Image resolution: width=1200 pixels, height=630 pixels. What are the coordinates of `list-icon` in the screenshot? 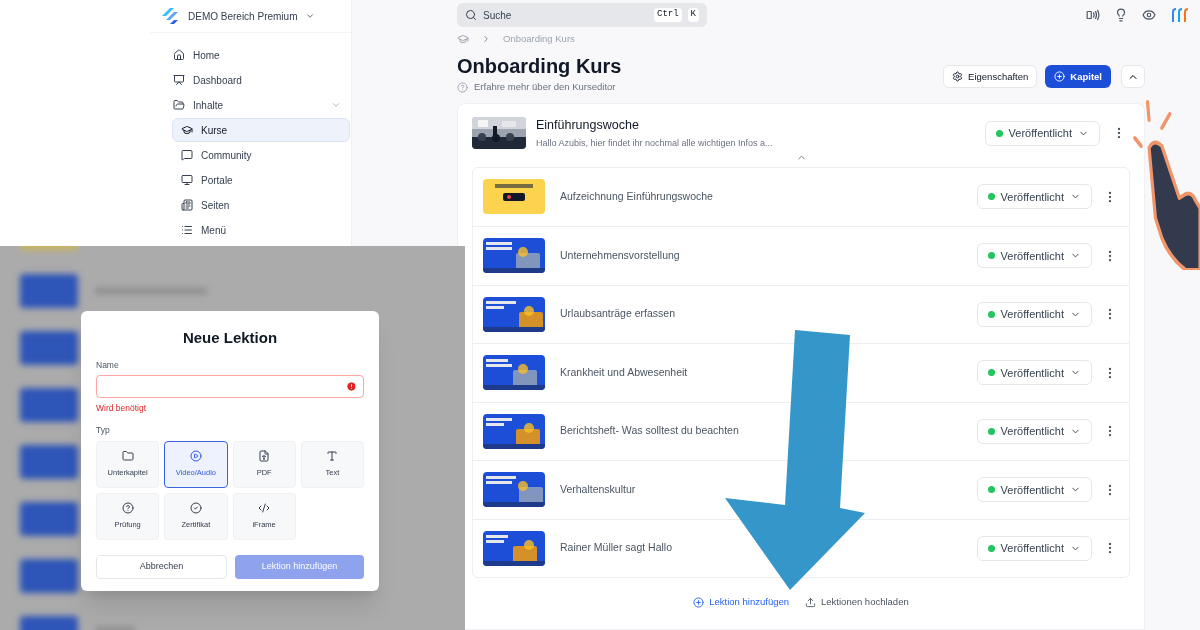 It's located at (187, 230).